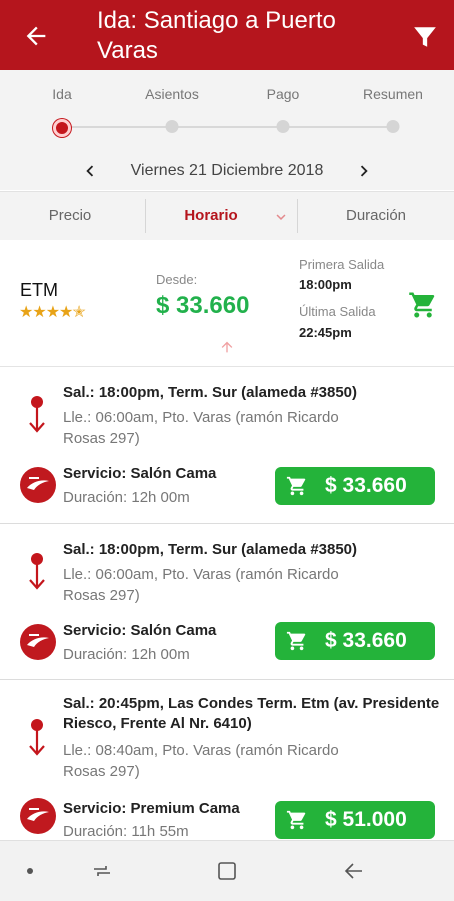  What do you see at coordinates (151, 808) in the screenshot?
I see `trip-service: Servicio: Premium Cama` at bounding box center [151, 808].